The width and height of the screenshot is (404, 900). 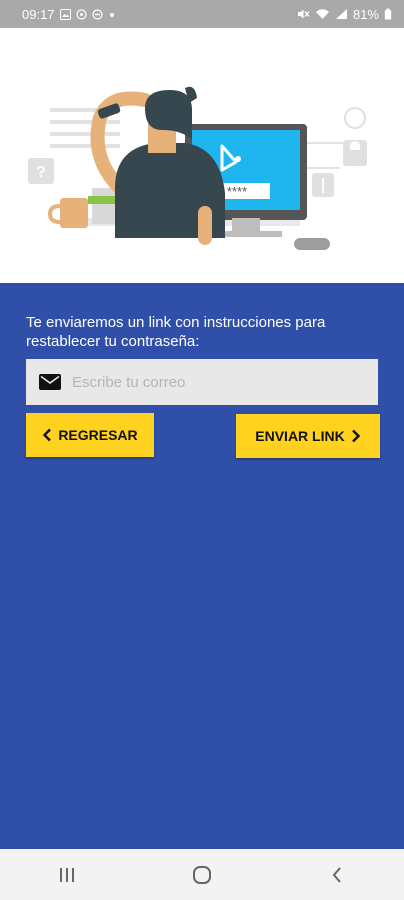 I want to click on home-button, so click(x=202, y=875).